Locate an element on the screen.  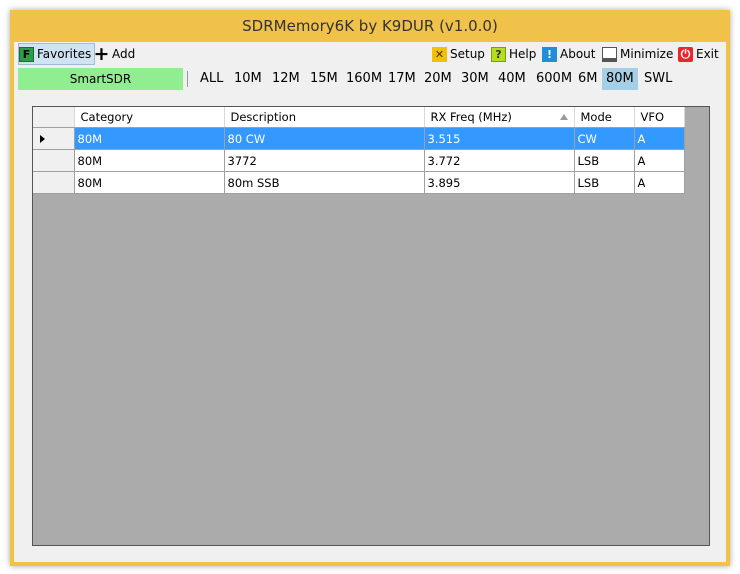
cell-rx-freq: 3.895 is located at coordinates (499, 182).